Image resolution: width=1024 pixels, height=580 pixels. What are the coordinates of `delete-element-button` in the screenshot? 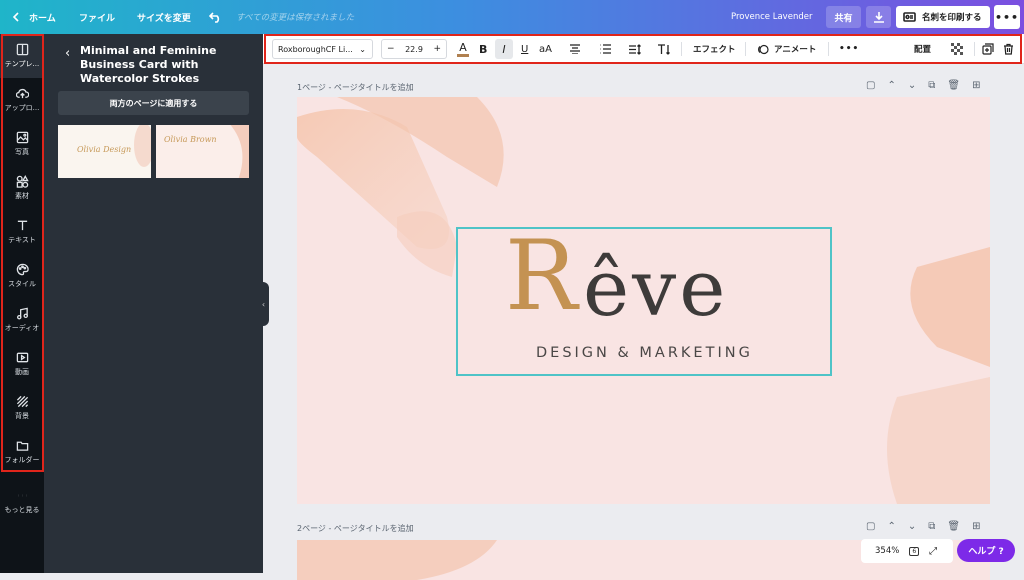 It's located at (1008, 49).